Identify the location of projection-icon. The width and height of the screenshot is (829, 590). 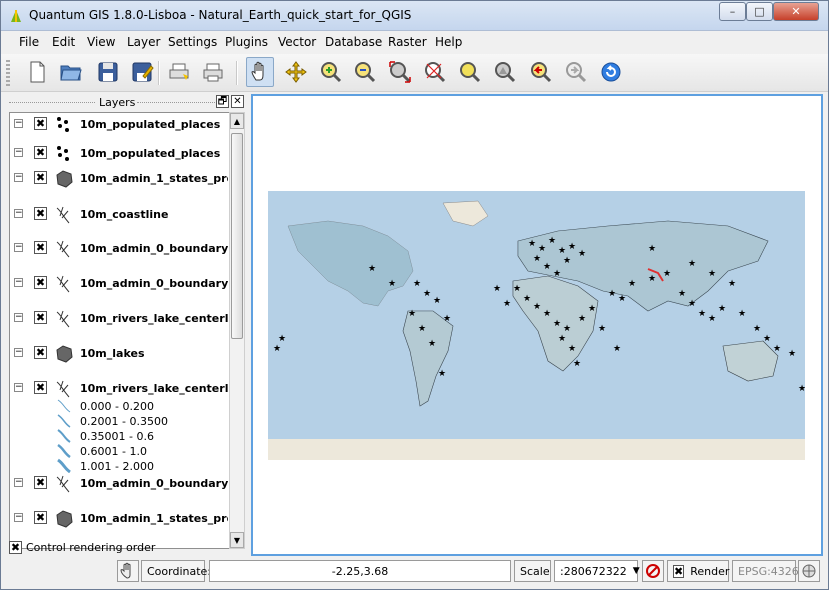
(809, 571).